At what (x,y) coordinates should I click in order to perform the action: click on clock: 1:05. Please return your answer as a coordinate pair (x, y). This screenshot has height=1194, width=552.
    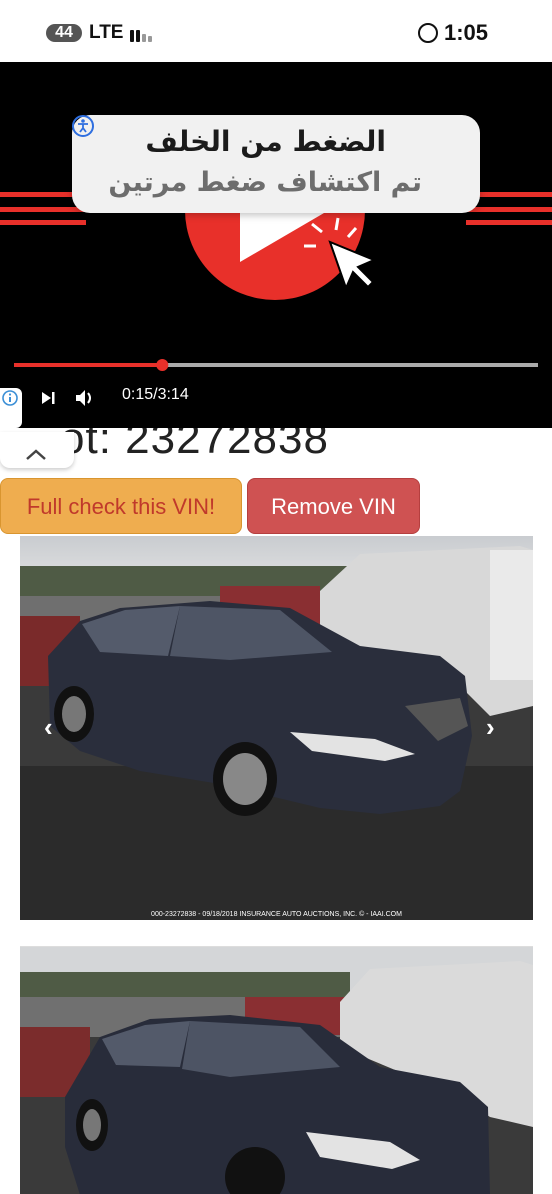
    Looking at the image, I should click on (466, 32).